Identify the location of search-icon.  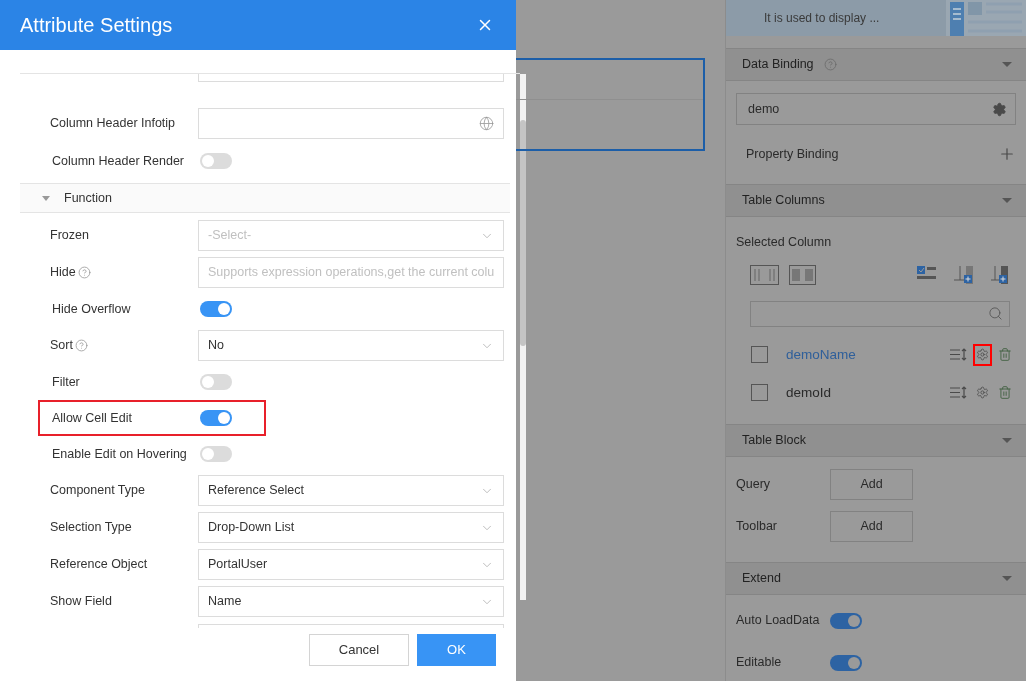
(995, 314).